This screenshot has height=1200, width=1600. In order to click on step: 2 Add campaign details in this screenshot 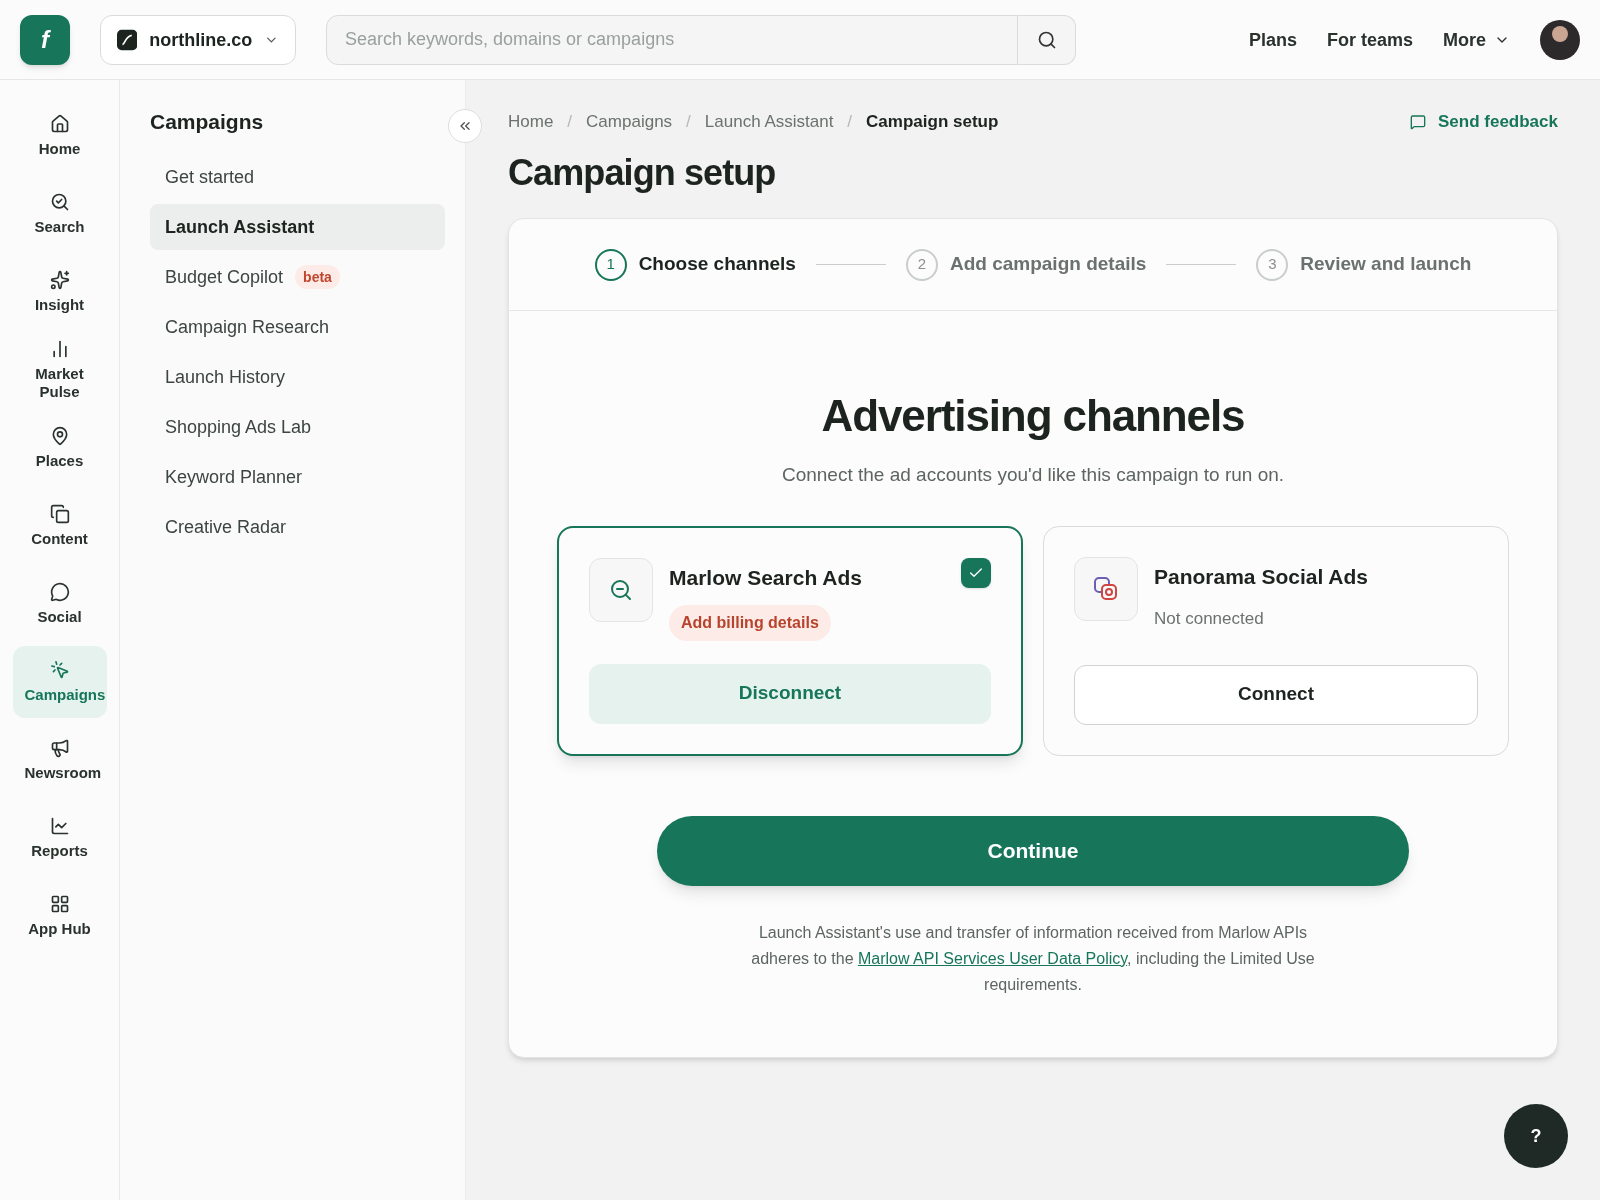, I will do `click(1026, 264)`.